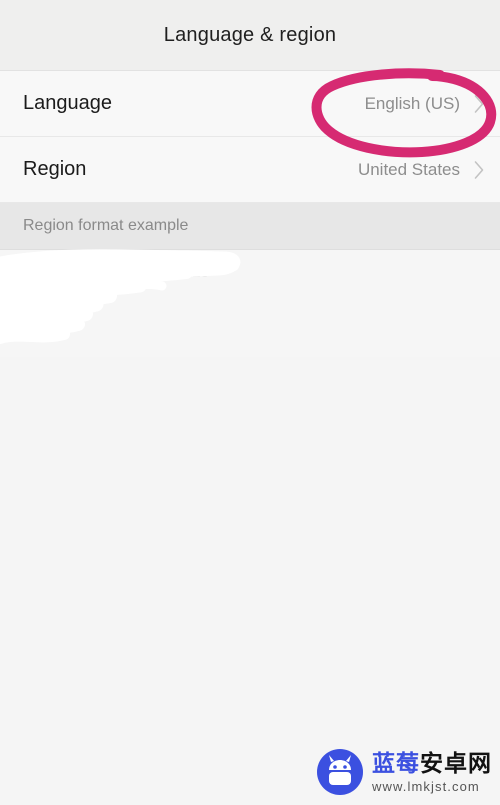  I want to click on example-line-number: 1, 234.56, so click(54, 321).